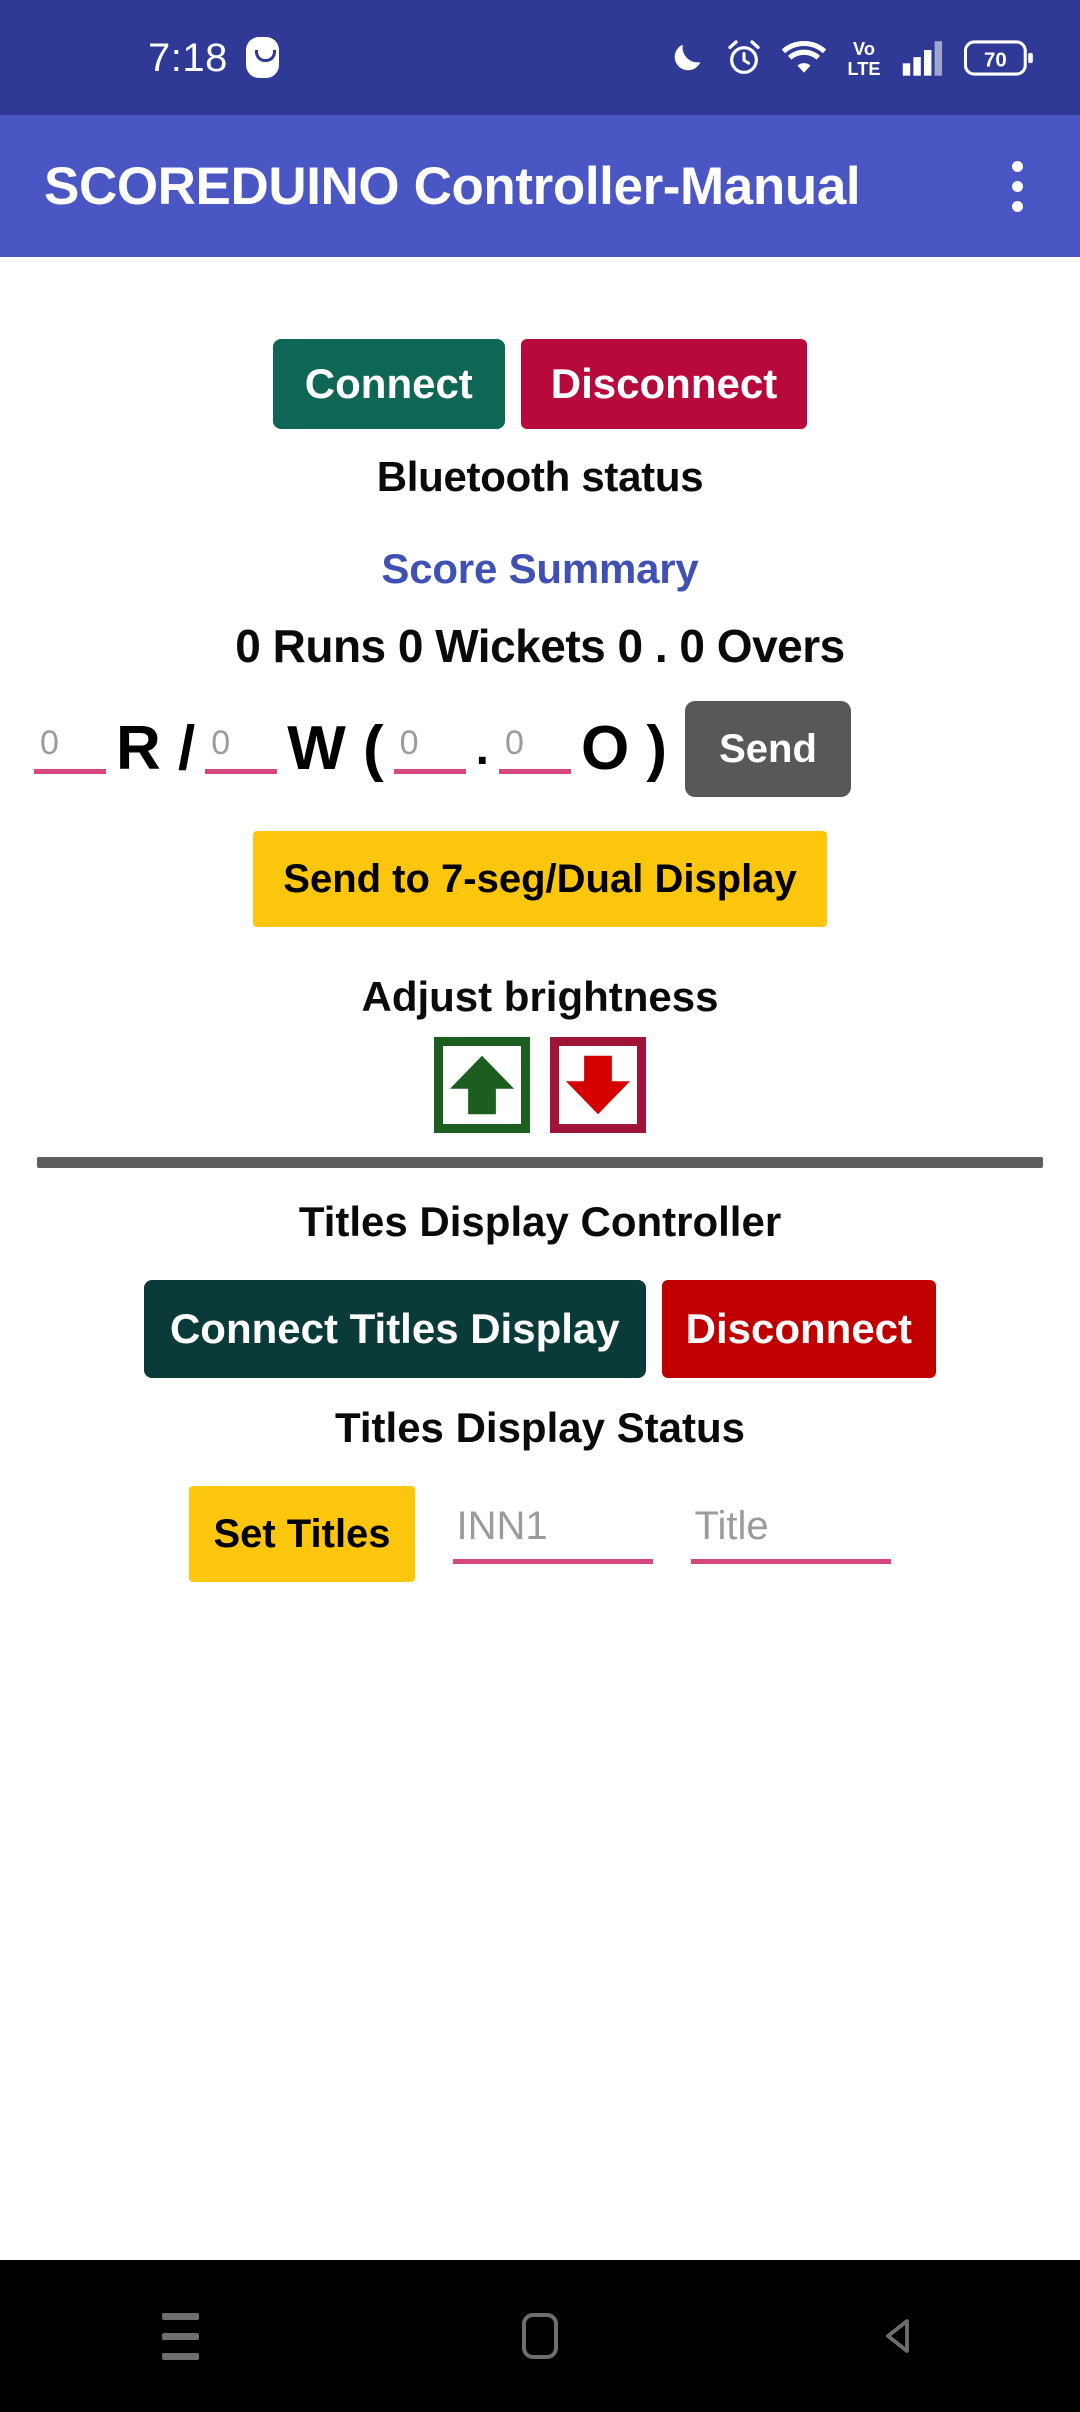 This screenshot has width=1080, height=2412. I want to click on set-titles-row: Set Titles, so click(540, 1534).